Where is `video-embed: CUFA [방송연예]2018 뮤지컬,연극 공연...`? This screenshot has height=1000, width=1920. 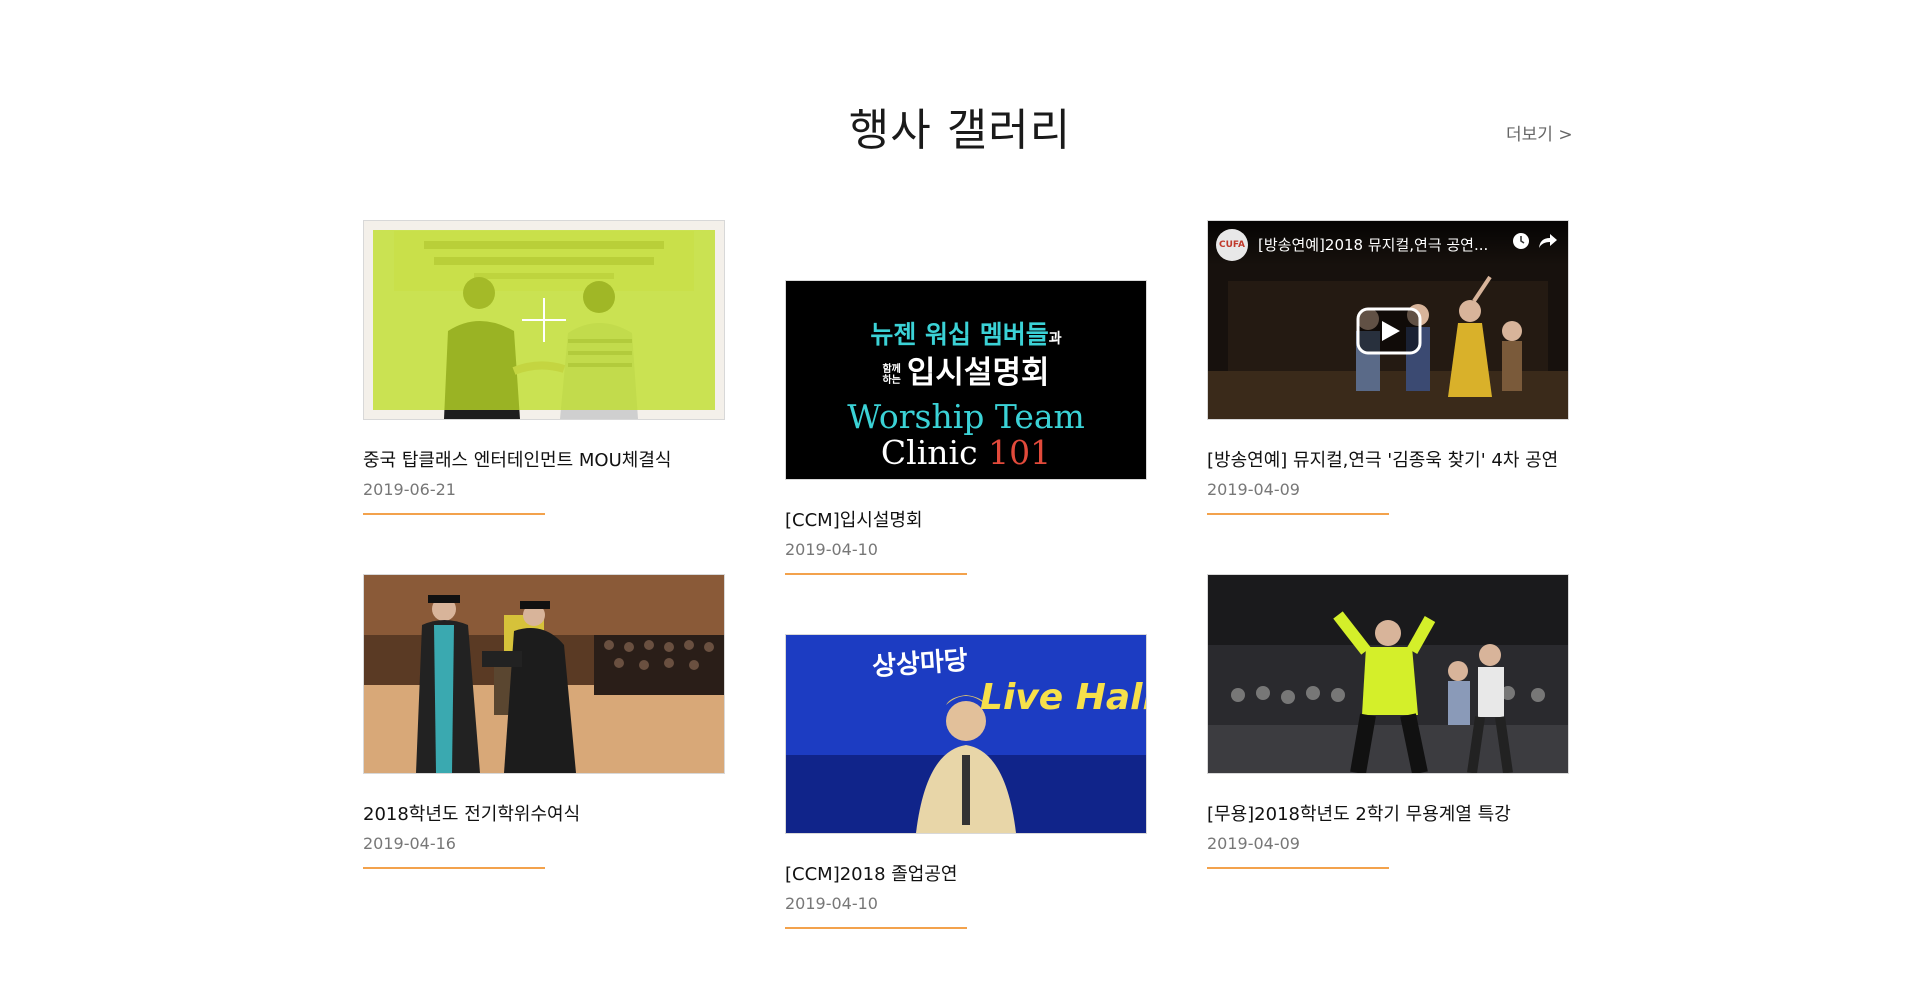 video-embed: CUFA [방송연예]2018 뮤지컬,연극 공연... is located at coordinates (1388, 320).